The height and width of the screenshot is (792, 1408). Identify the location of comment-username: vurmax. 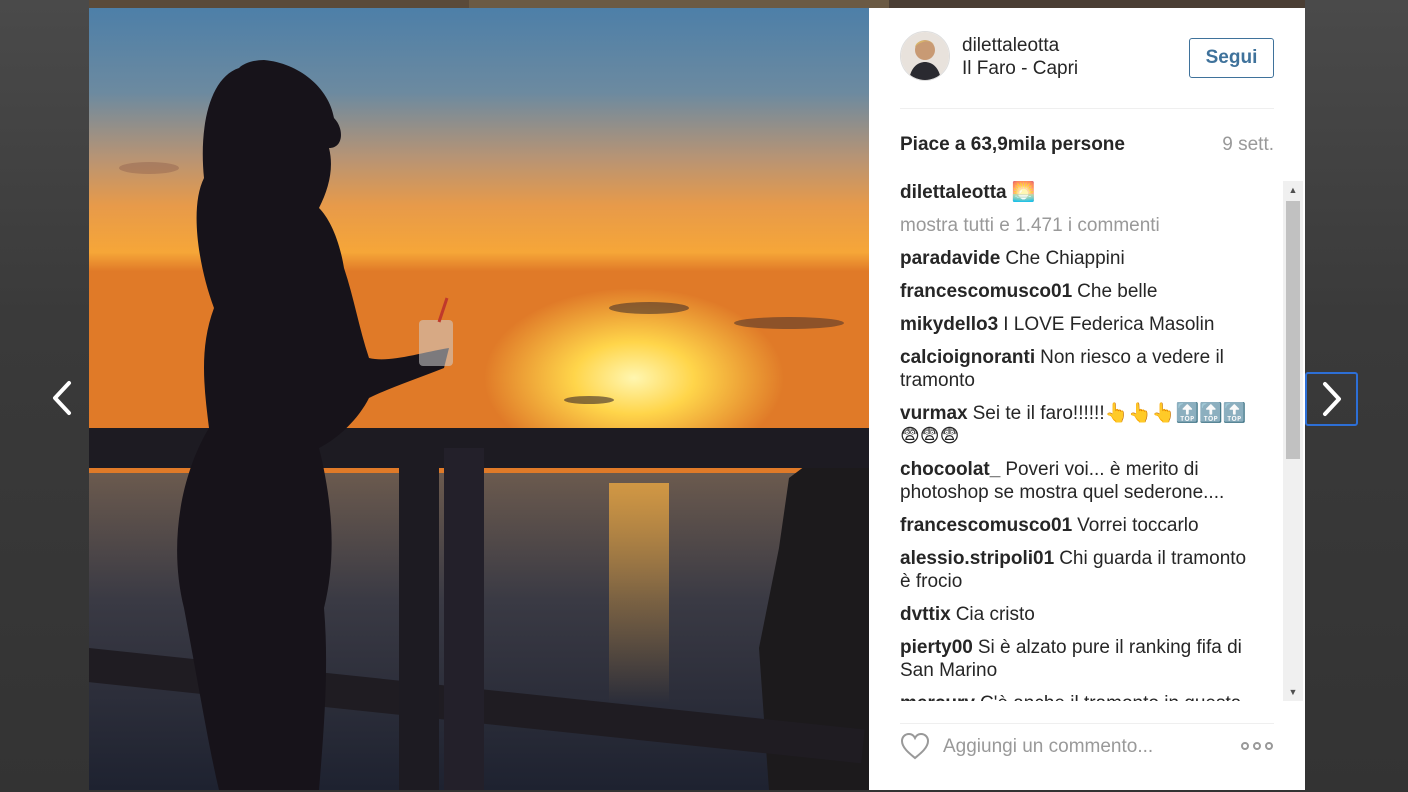
(934, 413).